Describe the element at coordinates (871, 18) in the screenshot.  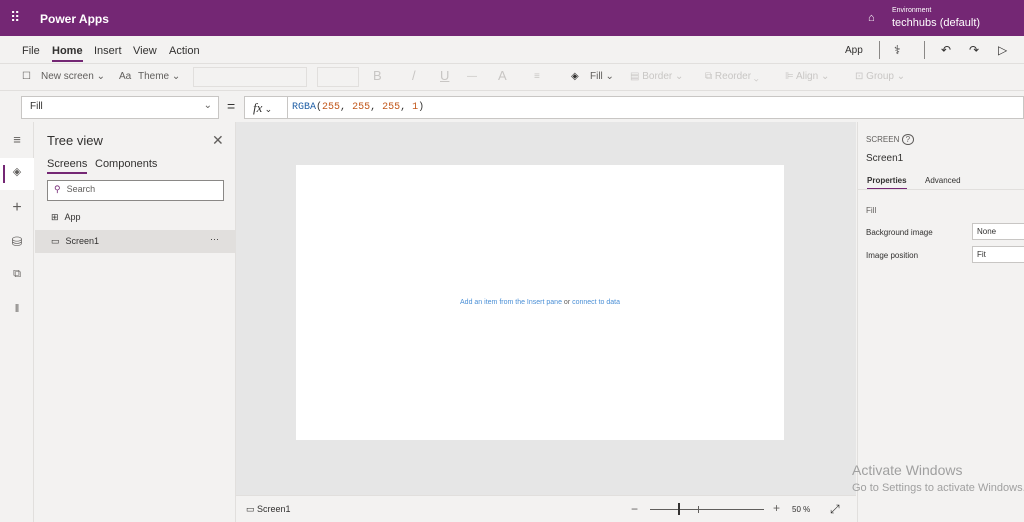
I see `environment-icon: ⌂` at that location.